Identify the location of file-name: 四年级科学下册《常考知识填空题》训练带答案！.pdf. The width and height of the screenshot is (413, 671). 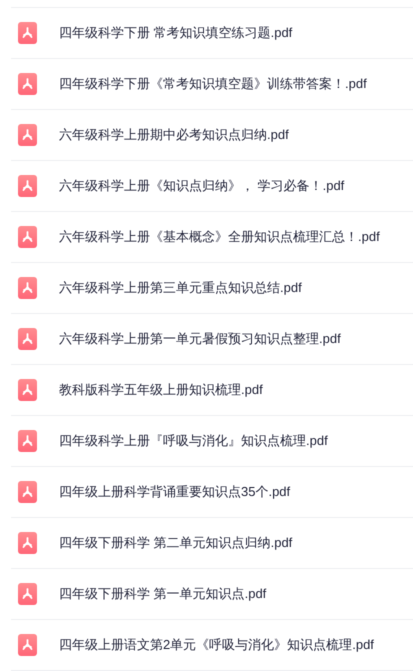
(213, 84).